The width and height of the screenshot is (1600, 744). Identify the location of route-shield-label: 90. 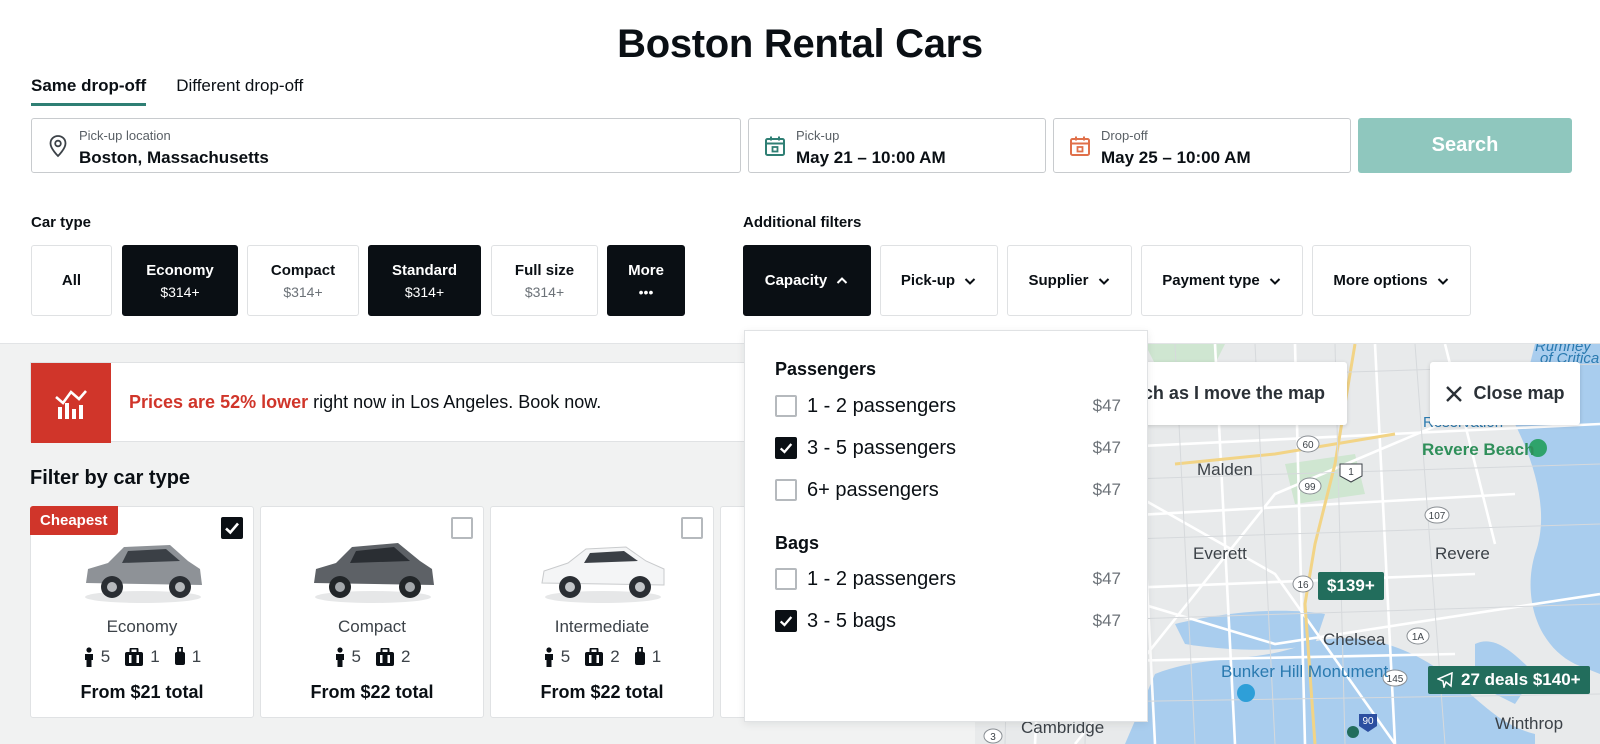
(1368, 721).